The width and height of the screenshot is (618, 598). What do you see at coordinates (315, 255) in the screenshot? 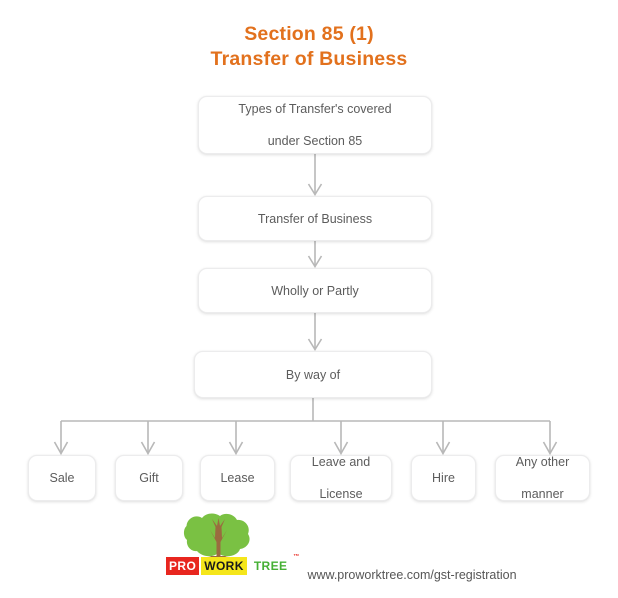
I see `connector-transfer-to-wholly` at bounding box center [315, 255].